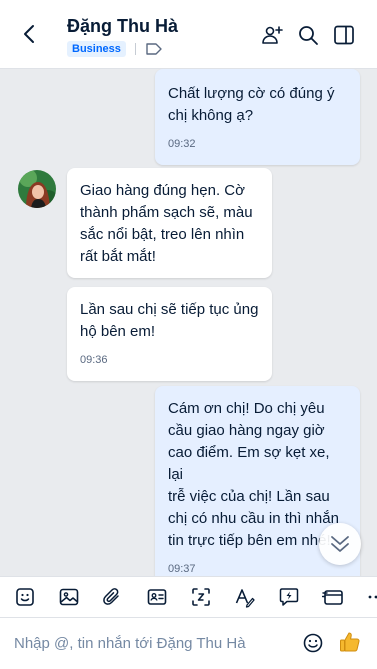 The width and height of the screenshot is (377, 669). Describe the element at coordinates (94, 360) in the screenshot. I see `message-time: 09:36` at that location.